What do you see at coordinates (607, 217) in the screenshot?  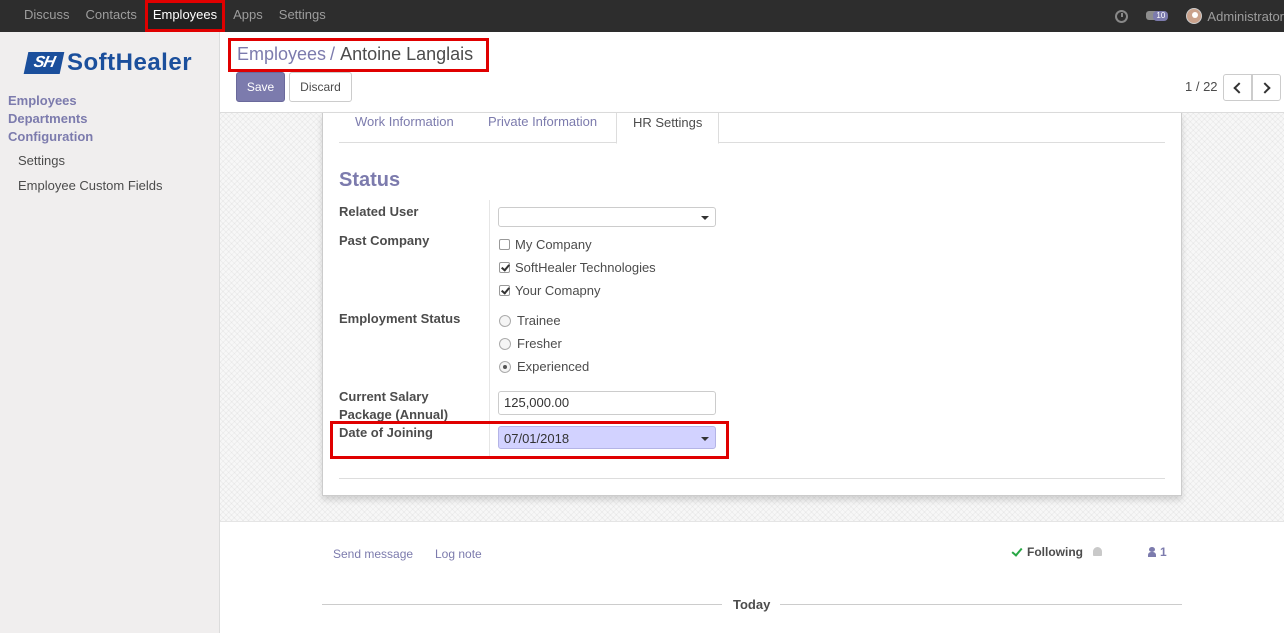 I see `related-user-select` at bounding box center [607, 217].